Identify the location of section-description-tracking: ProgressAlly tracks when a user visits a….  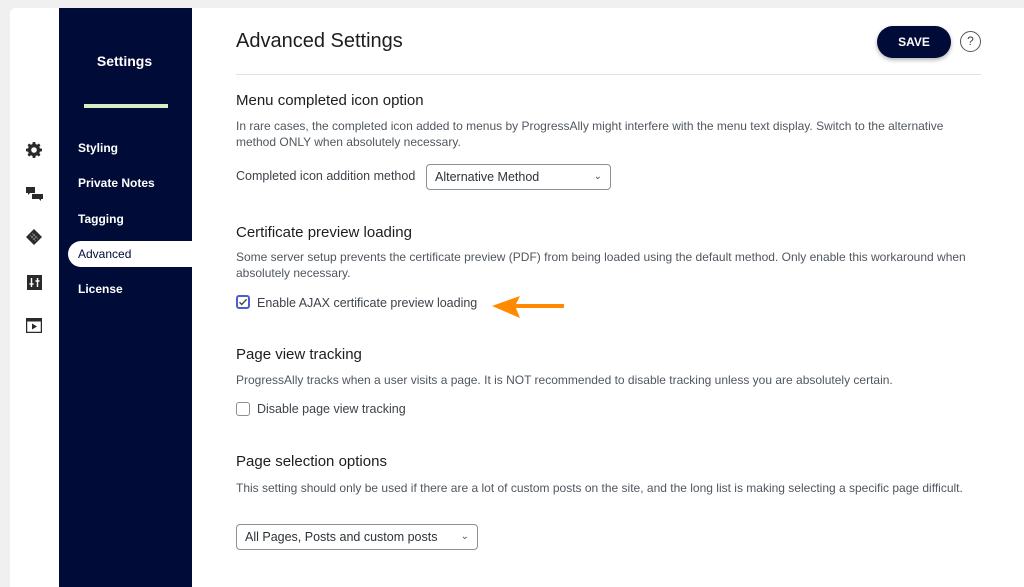
(564, 380).